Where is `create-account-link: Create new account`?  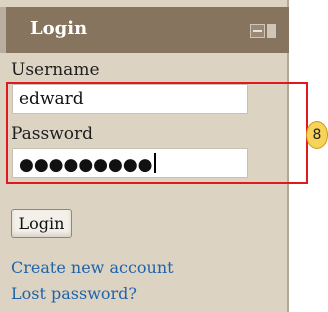 create-account-link: Create new account is located at coordinates (92, 267).